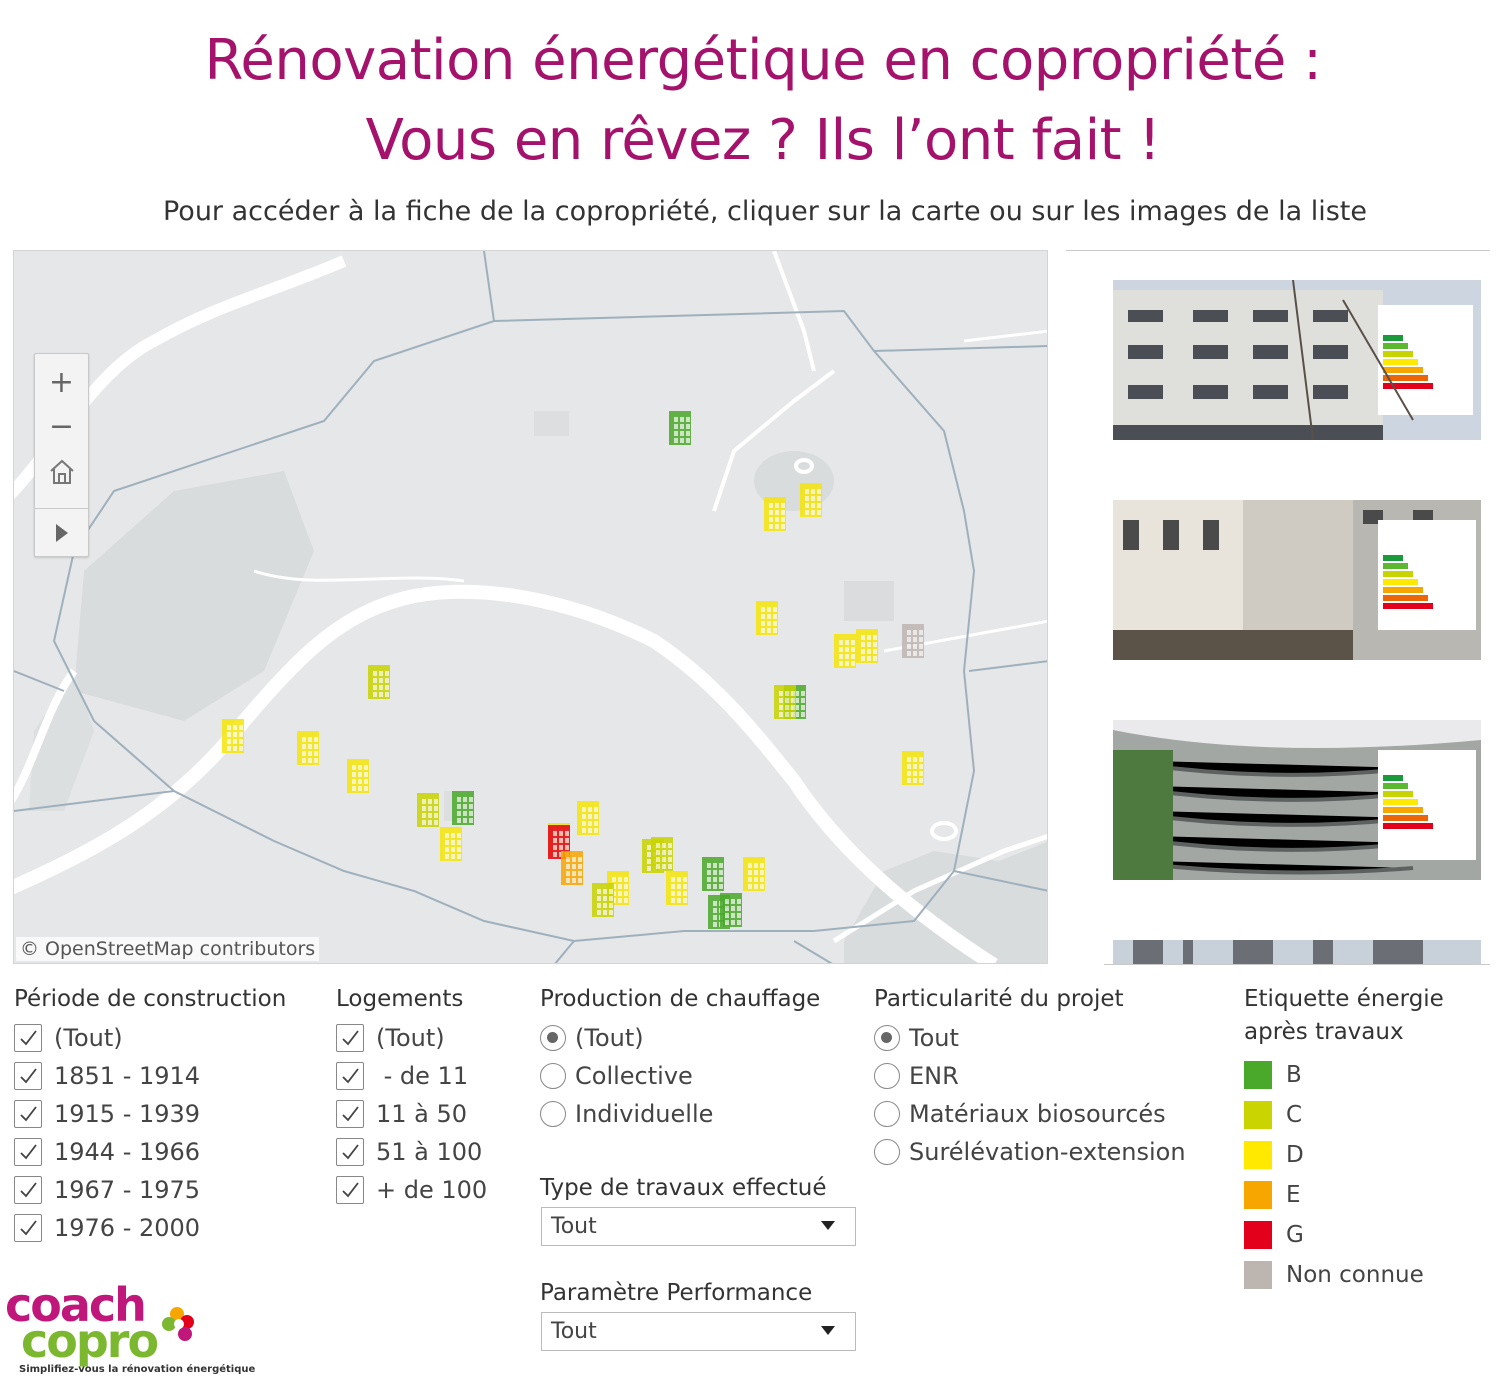 The image size is (1510, 1392). What do you see at coordinates (1295, 1235) in the screenshot?
I see `legend-item-label: G` at bounding box center [1295, 1235].